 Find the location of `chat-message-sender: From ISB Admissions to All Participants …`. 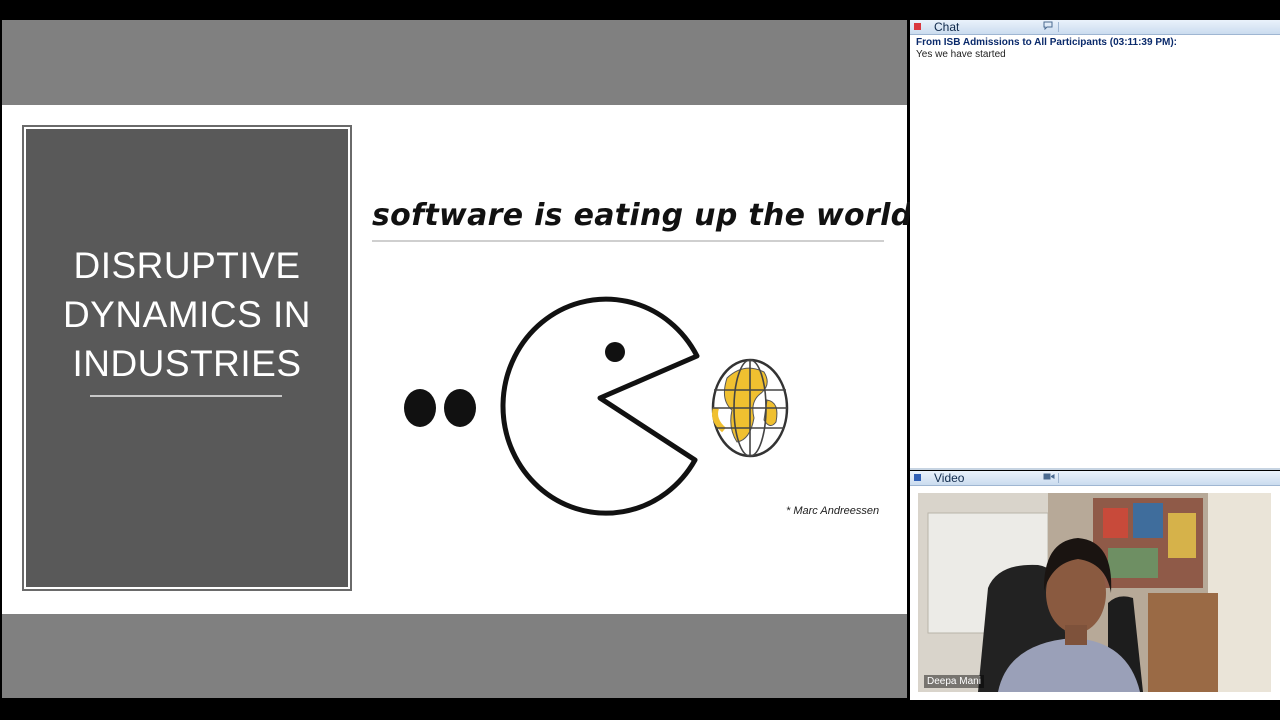

chat-message-sender: From ISB Admissions to All Participants … is located at coordinates (1046, 42).